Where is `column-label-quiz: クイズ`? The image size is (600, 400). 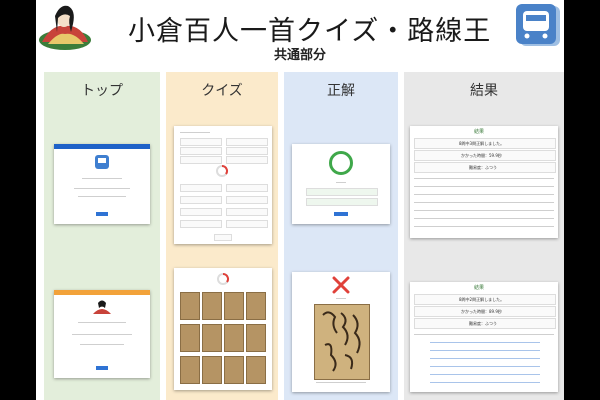 column-label-quiz: クイズ is located at coordinates (222, 91).